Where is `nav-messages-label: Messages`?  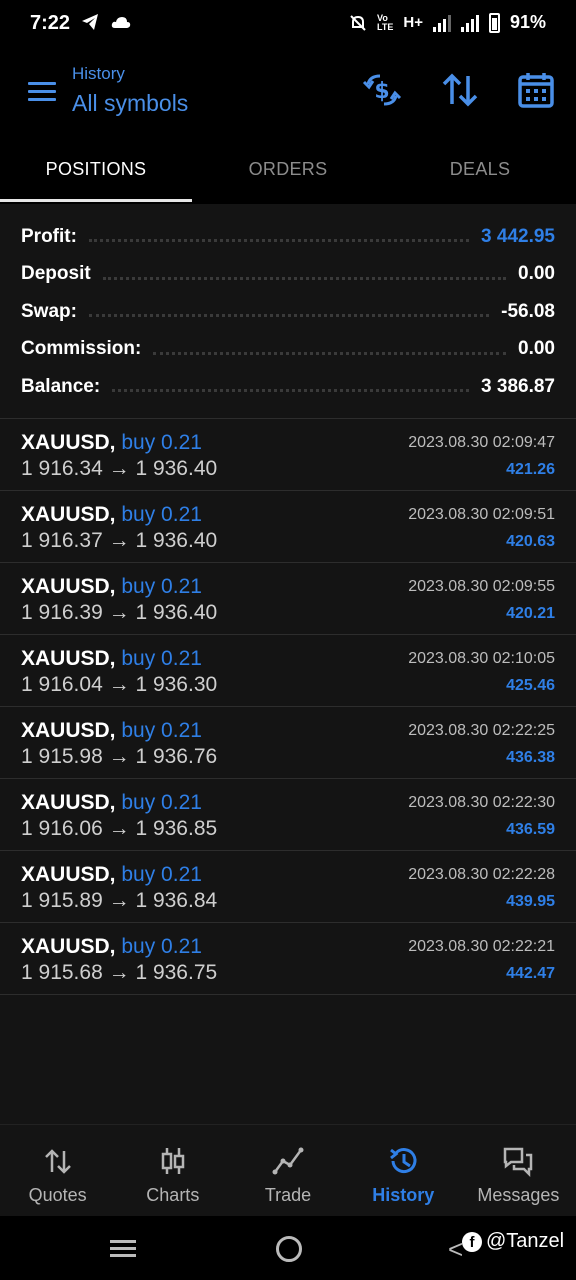 nav-messages-label: Messages is located at coordinates (518, 1195).